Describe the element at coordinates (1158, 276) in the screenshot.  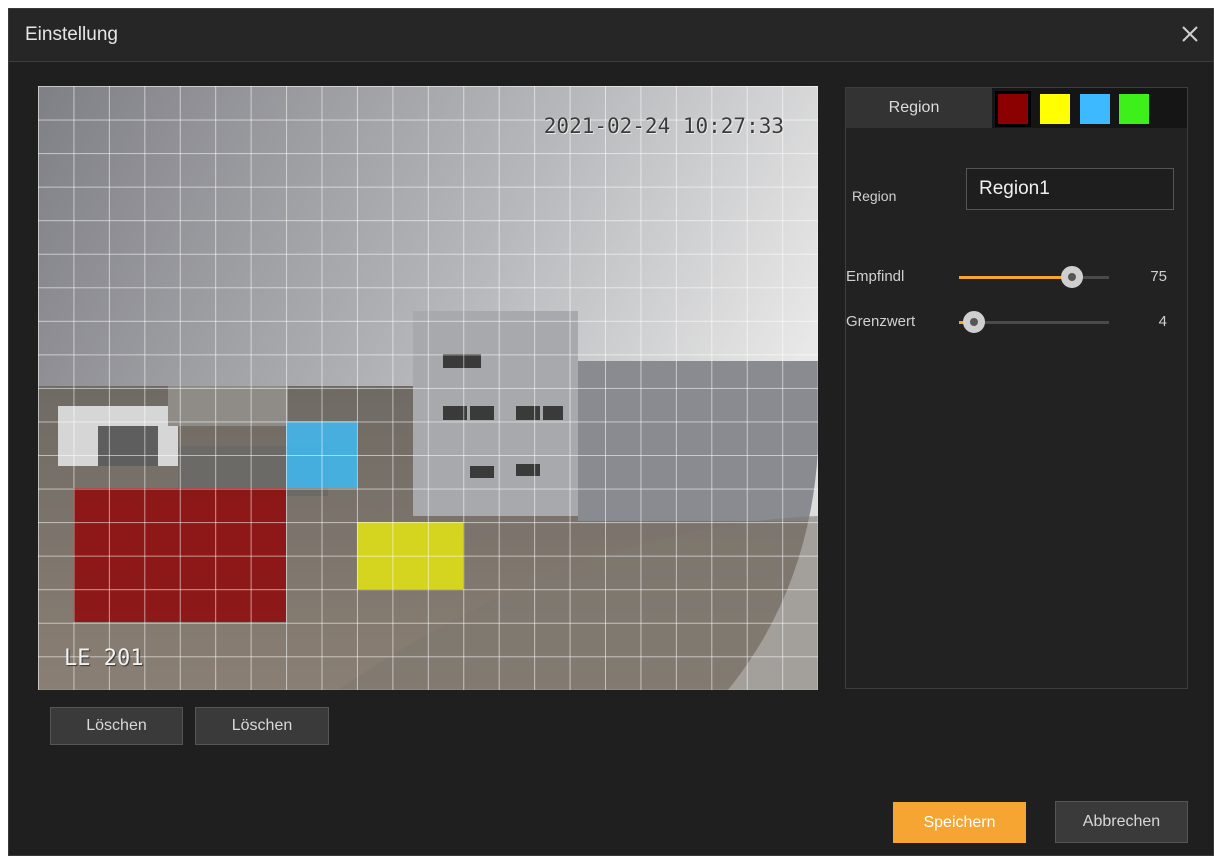
I see `sensitivity-value: 75` at that location.